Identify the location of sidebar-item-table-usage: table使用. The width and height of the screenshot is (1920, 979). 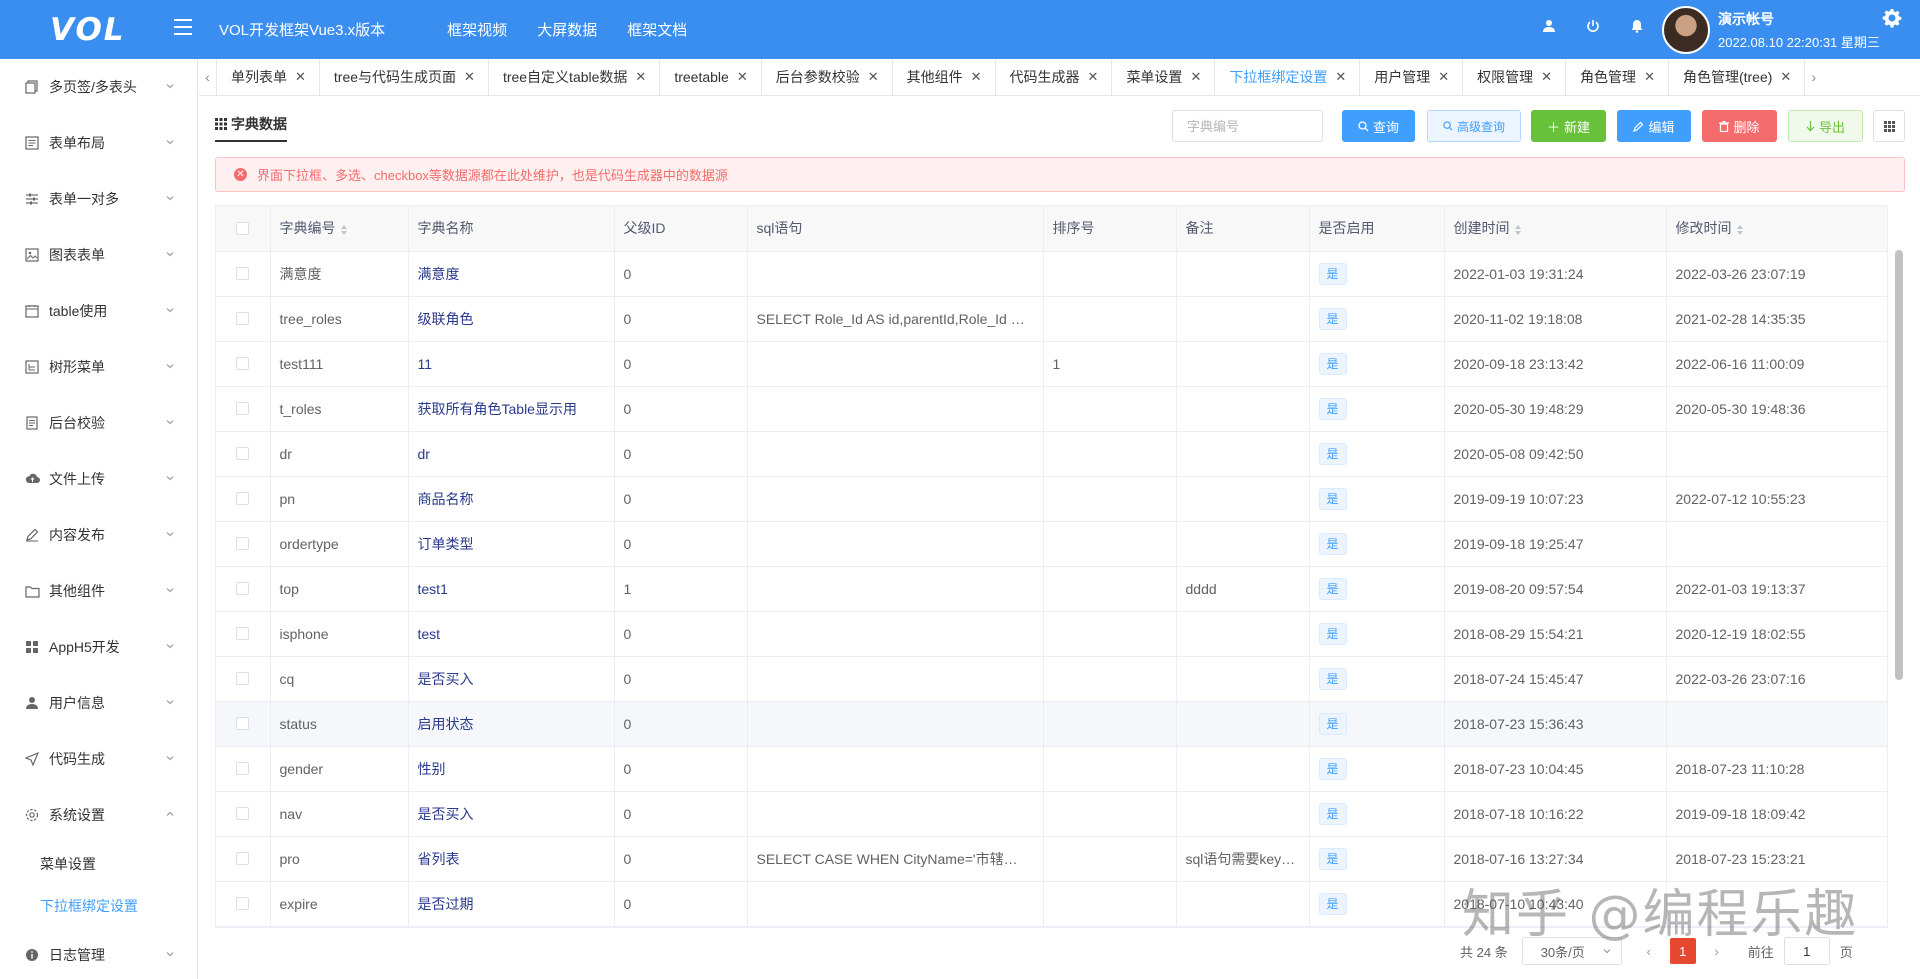
(98, 311).